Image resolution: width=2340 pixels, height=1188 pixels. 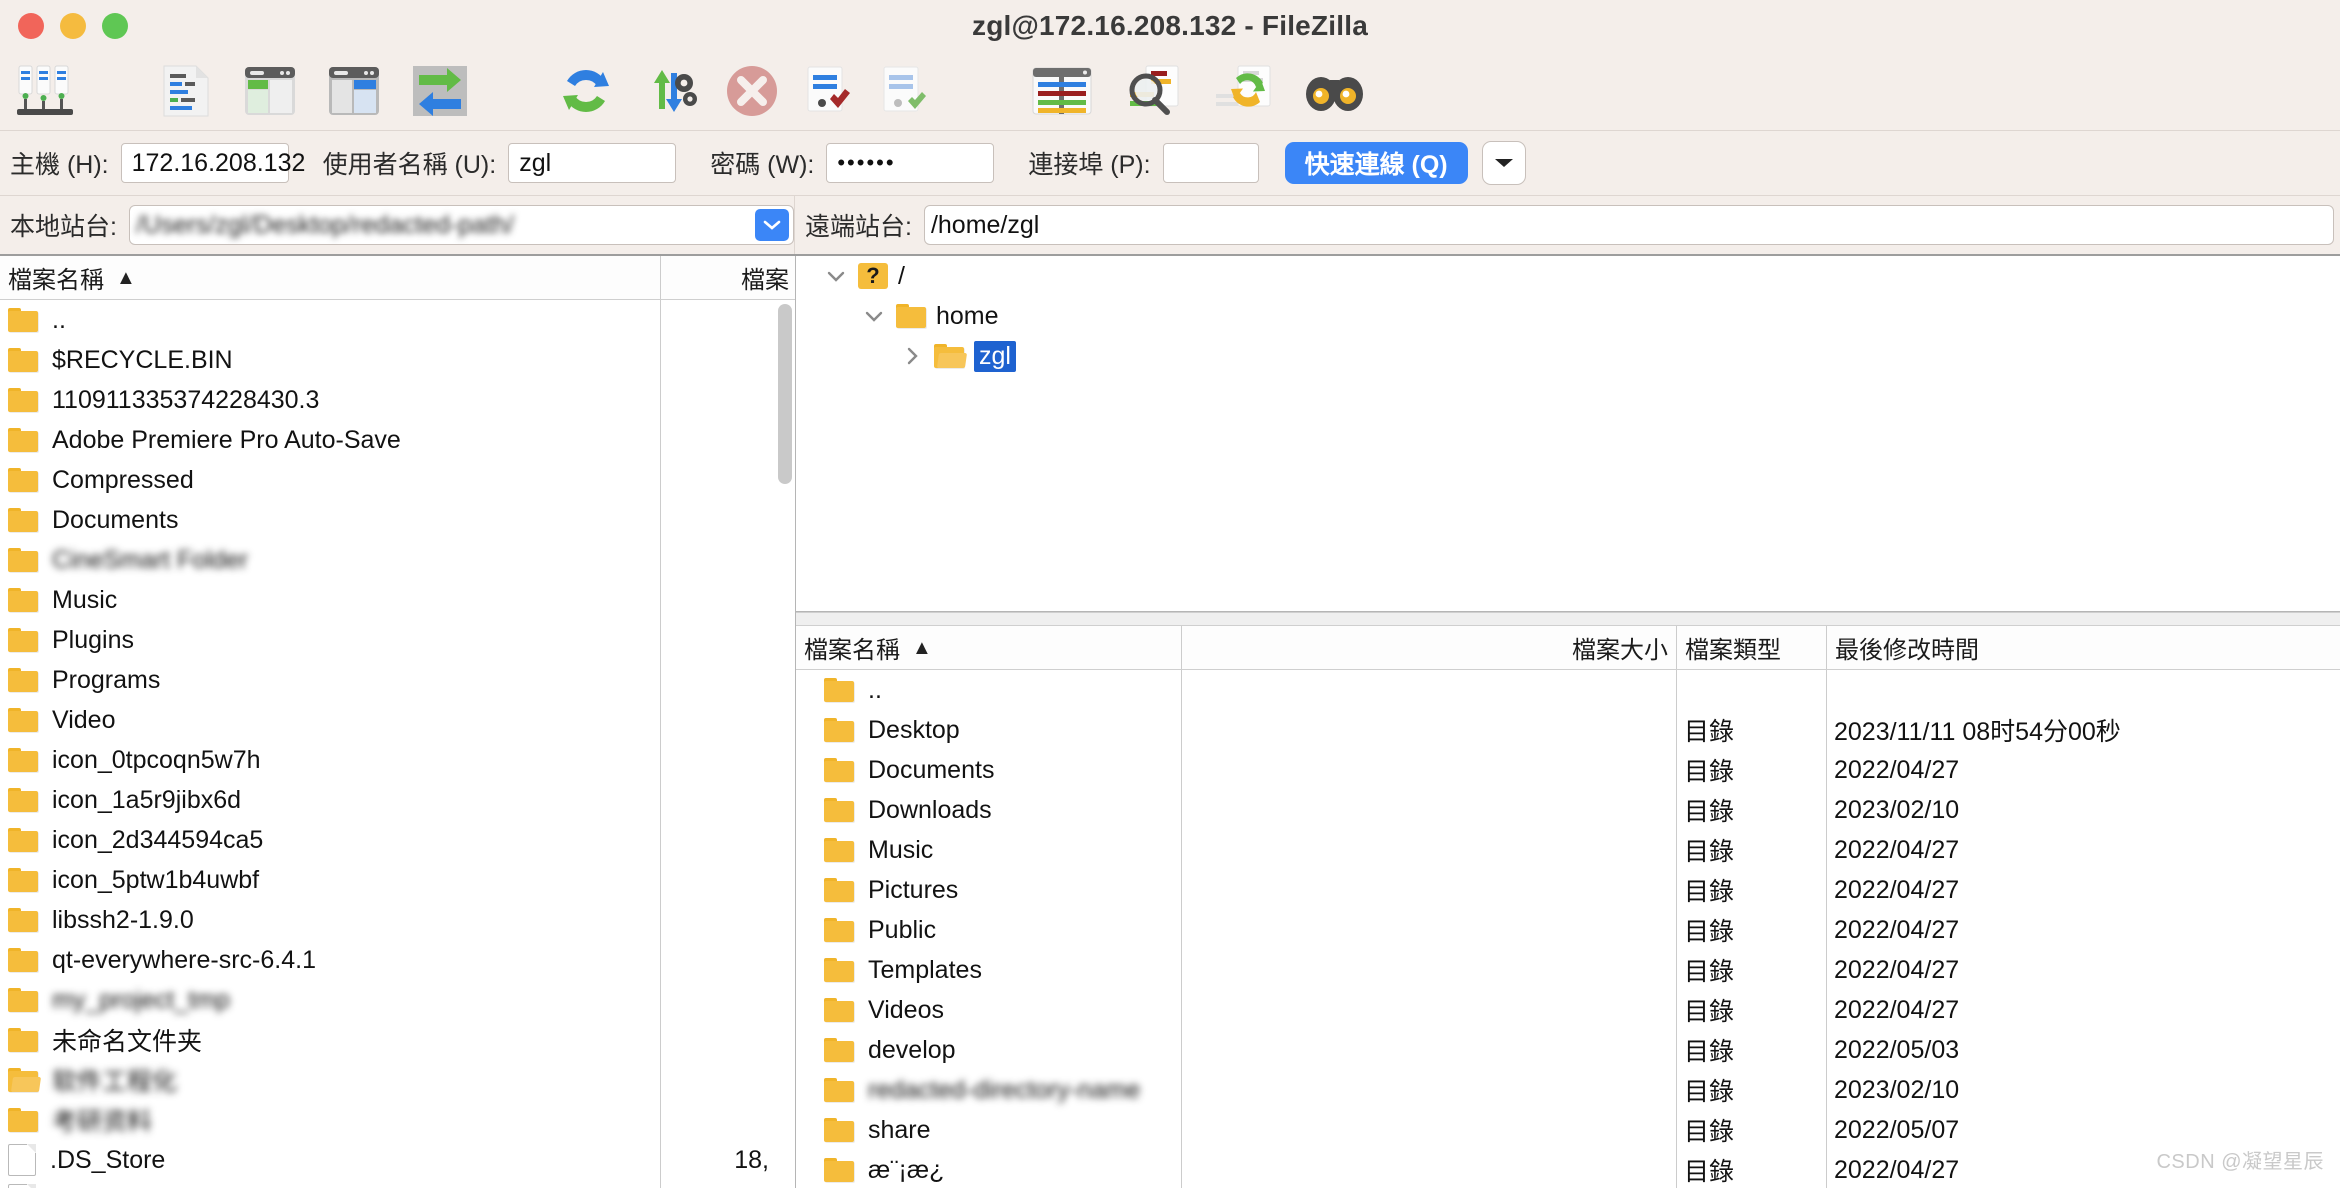 I want to click on sort-asc-icon: ▲, so click(x=126, y=277).